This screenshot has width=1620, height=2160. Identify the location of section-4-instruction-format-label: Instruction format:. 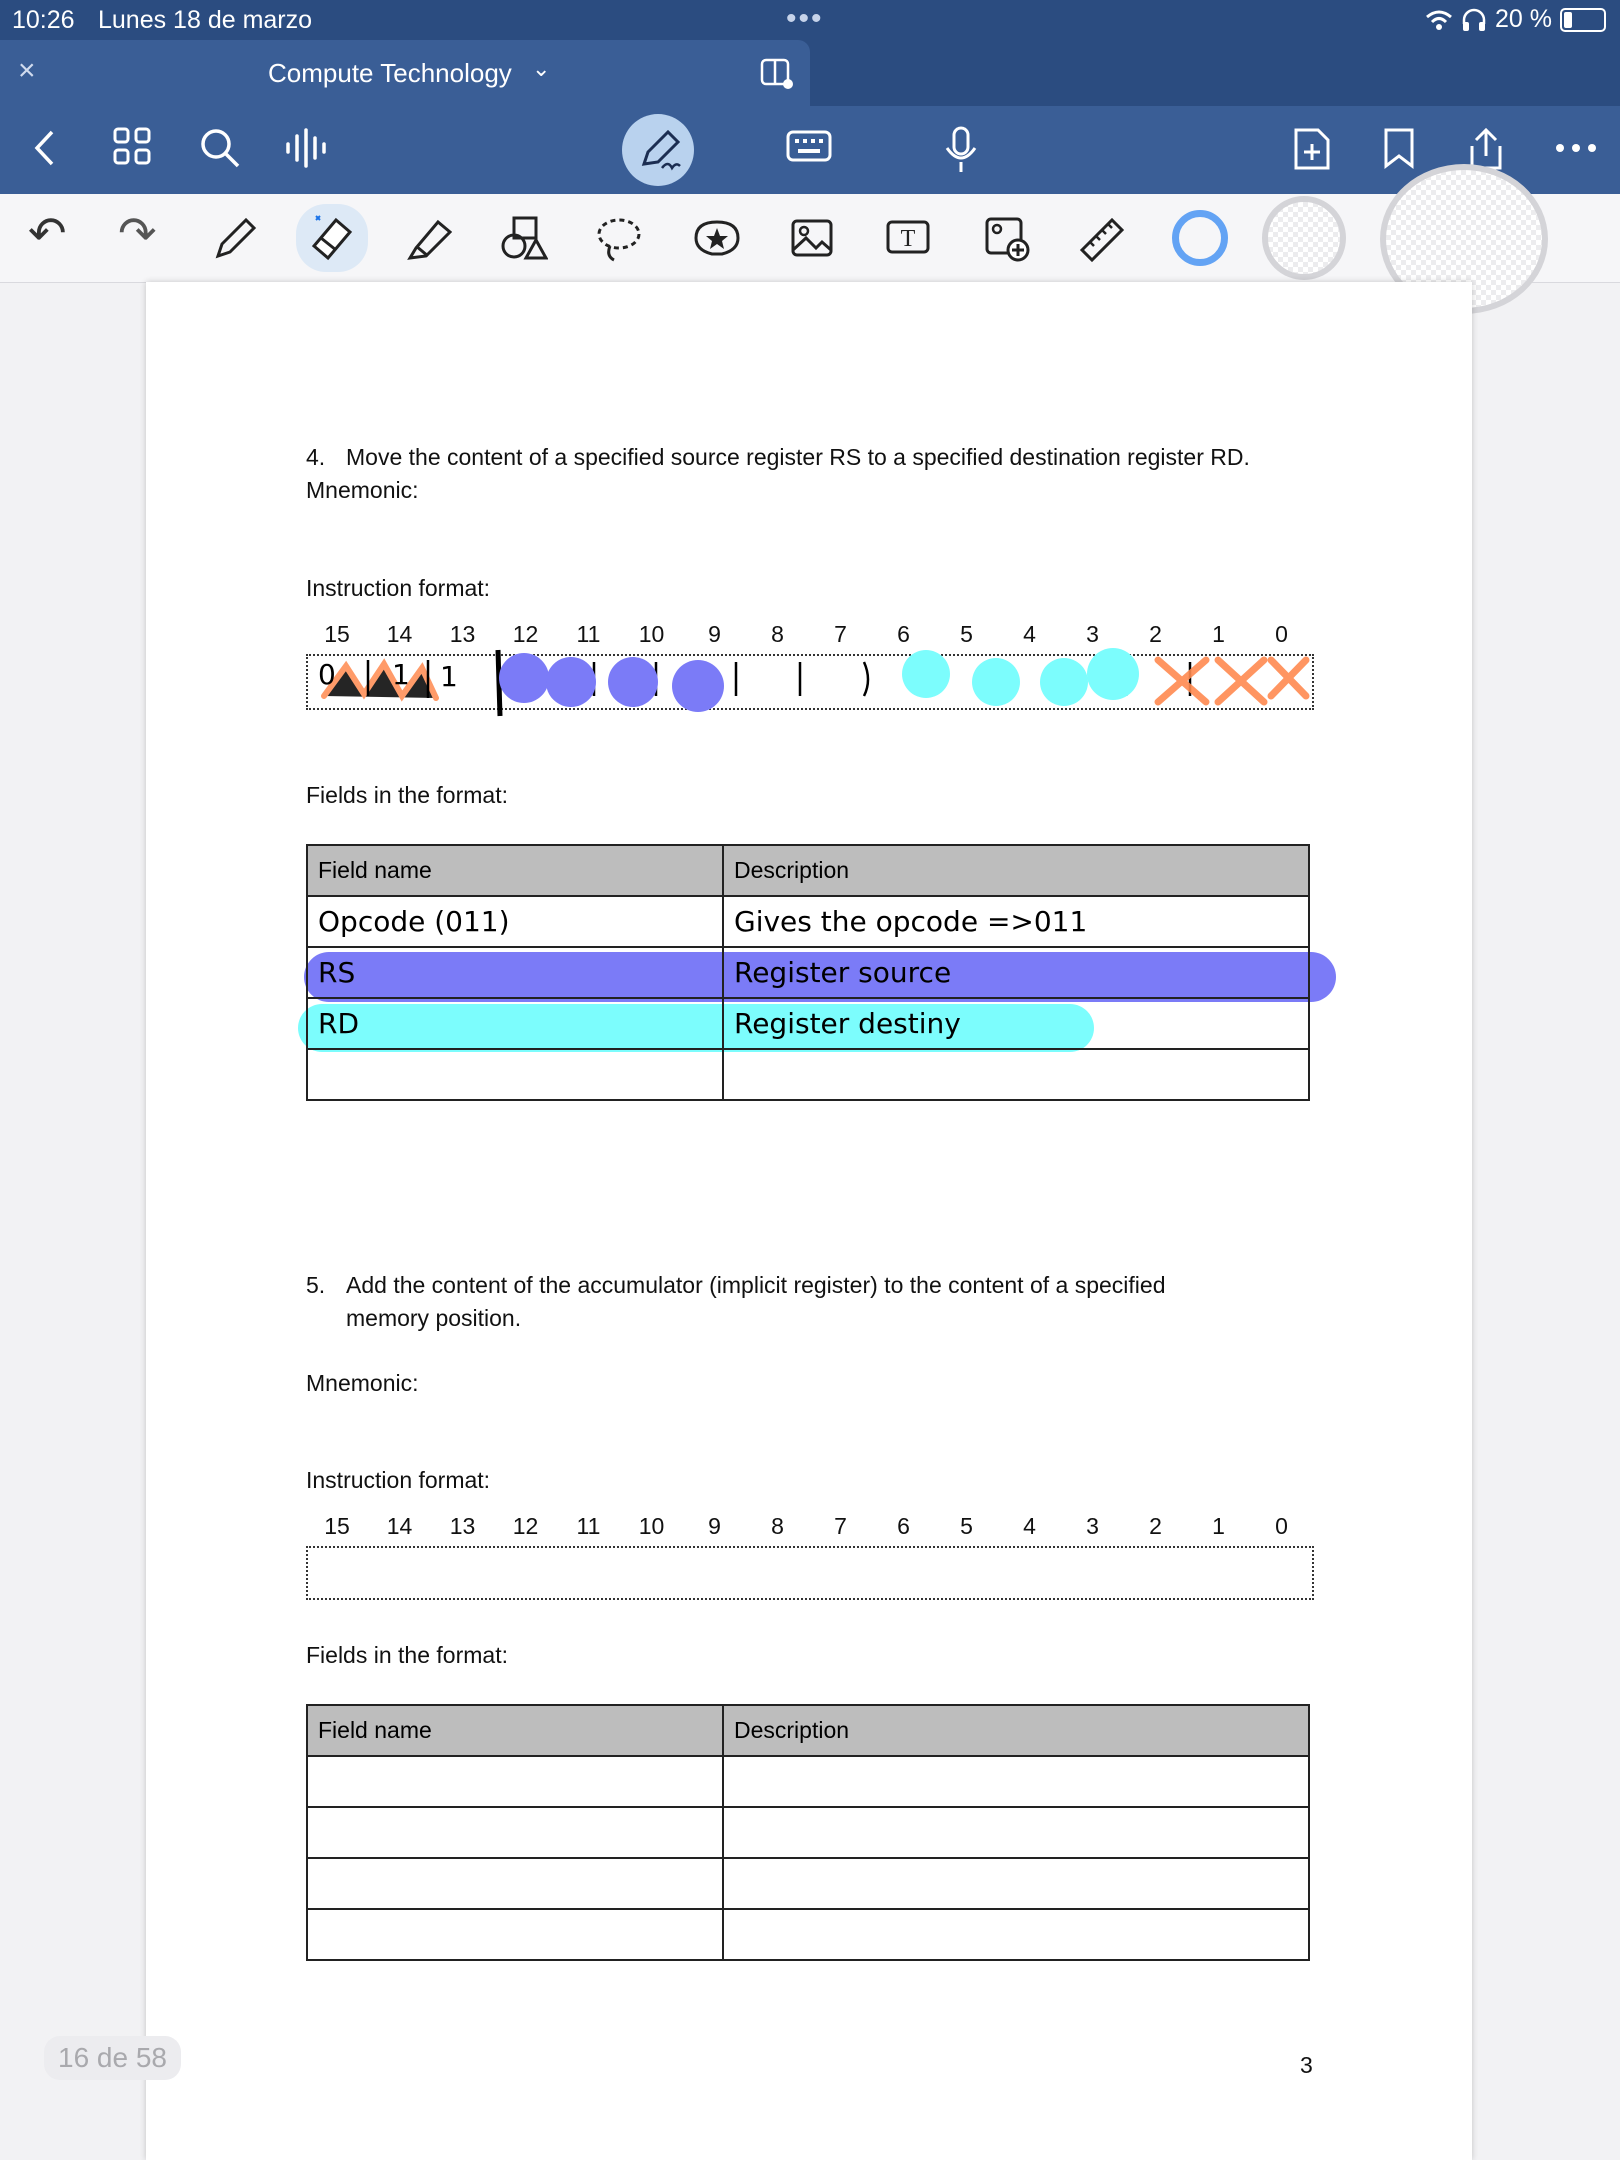
(398, 588).